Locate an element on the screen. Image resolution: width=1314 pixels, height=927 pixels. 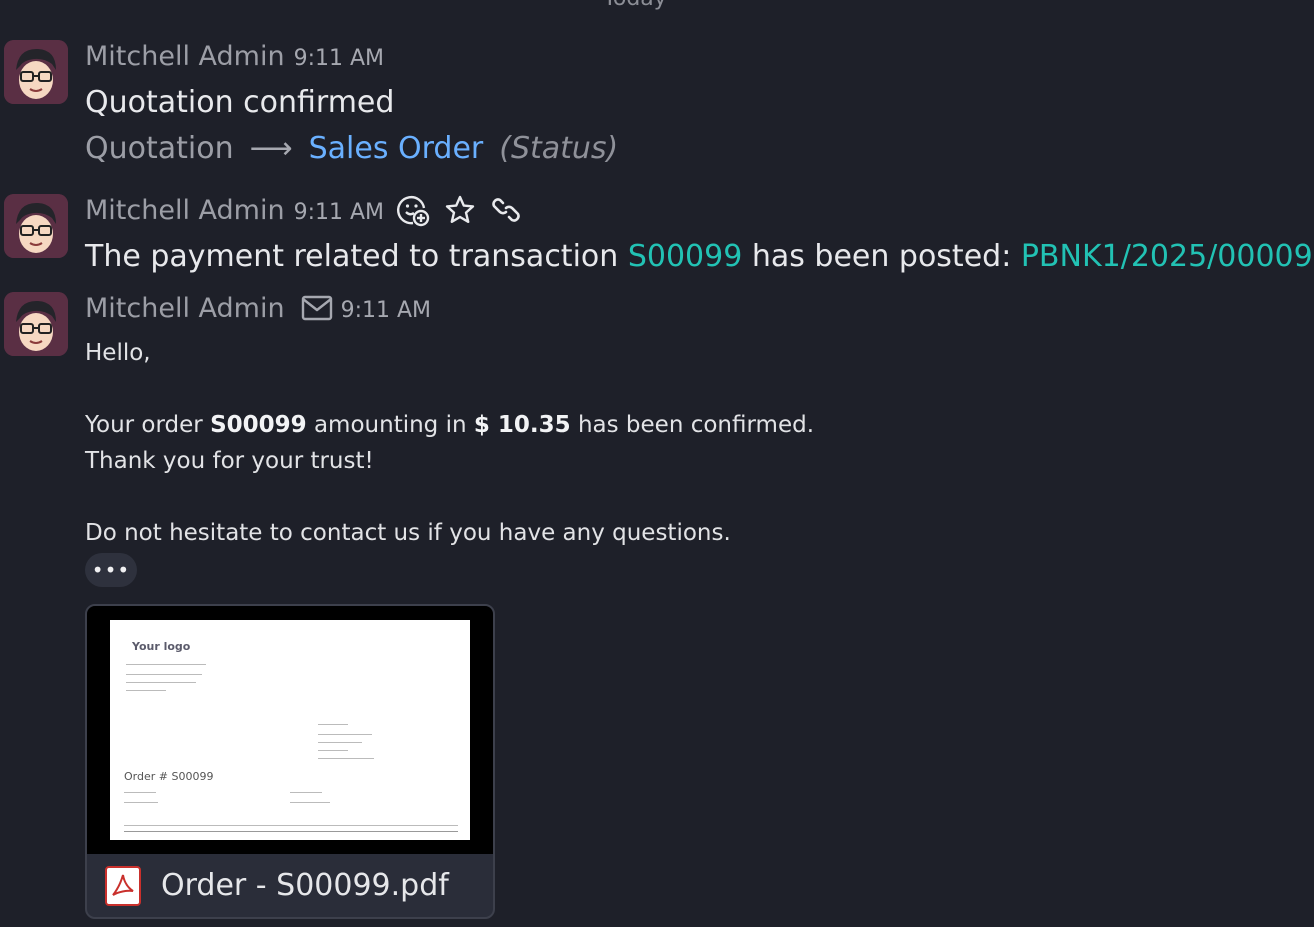
star-icon is located at coordinates (460, 210).